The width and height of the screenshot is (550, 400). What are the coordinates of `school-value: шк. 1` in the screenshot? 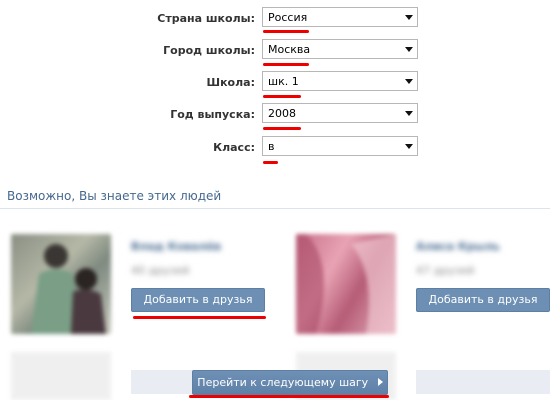 It's located at (283, 81).